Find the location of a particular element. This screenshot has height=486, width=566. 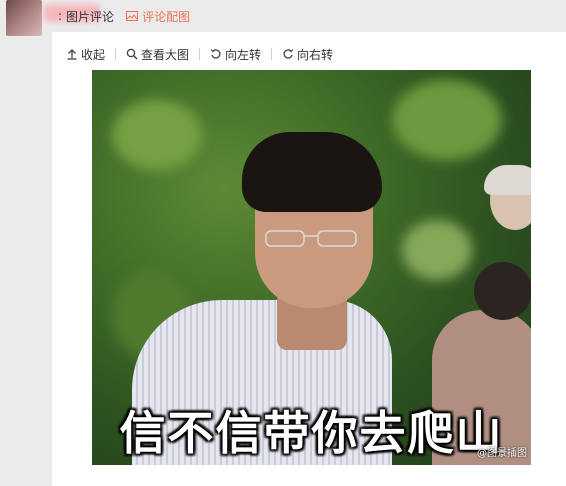

collapse-button: 收起 is located at coordinates (85, 54).